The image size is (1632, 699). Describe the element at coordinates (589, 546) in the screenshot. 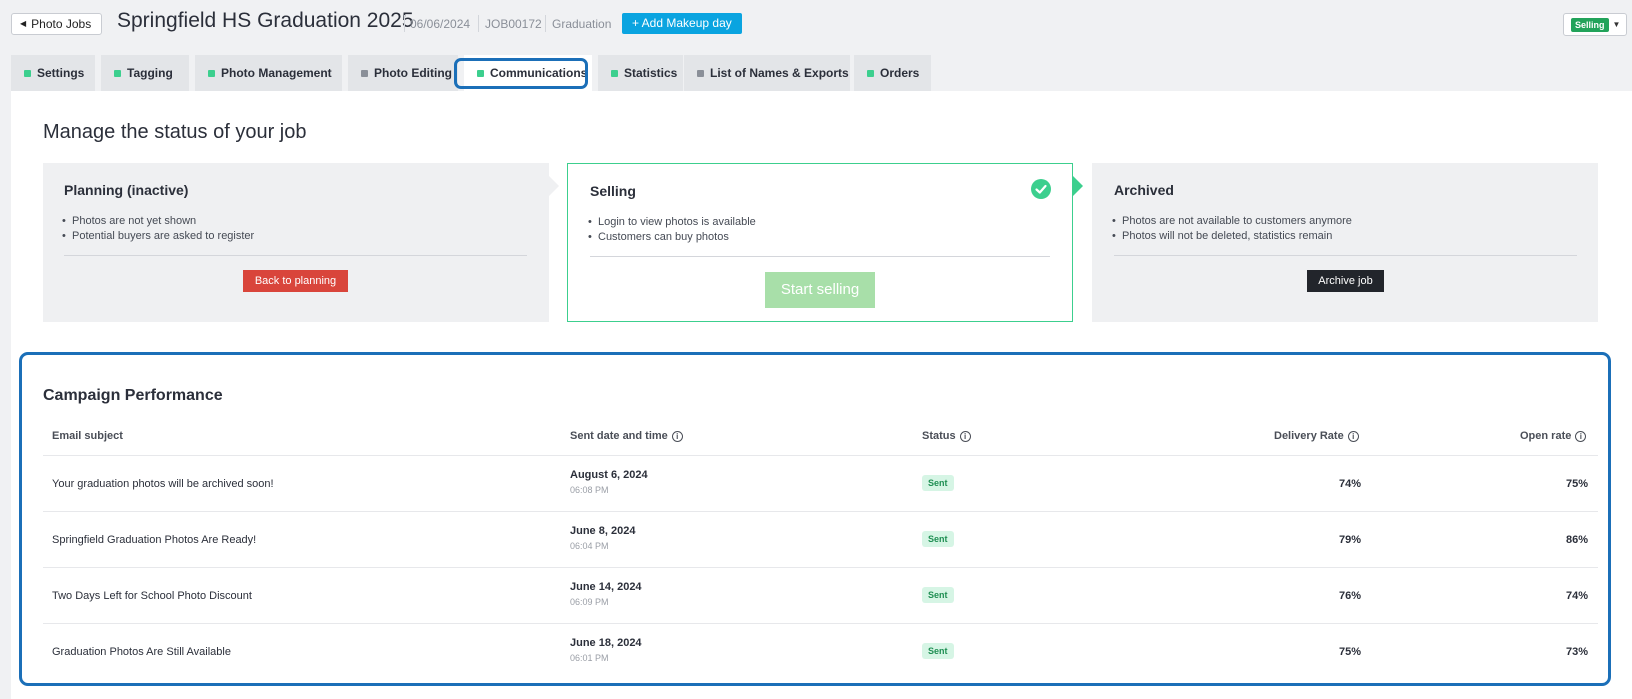

I see `sent-time: 06:04 PM` at that location.